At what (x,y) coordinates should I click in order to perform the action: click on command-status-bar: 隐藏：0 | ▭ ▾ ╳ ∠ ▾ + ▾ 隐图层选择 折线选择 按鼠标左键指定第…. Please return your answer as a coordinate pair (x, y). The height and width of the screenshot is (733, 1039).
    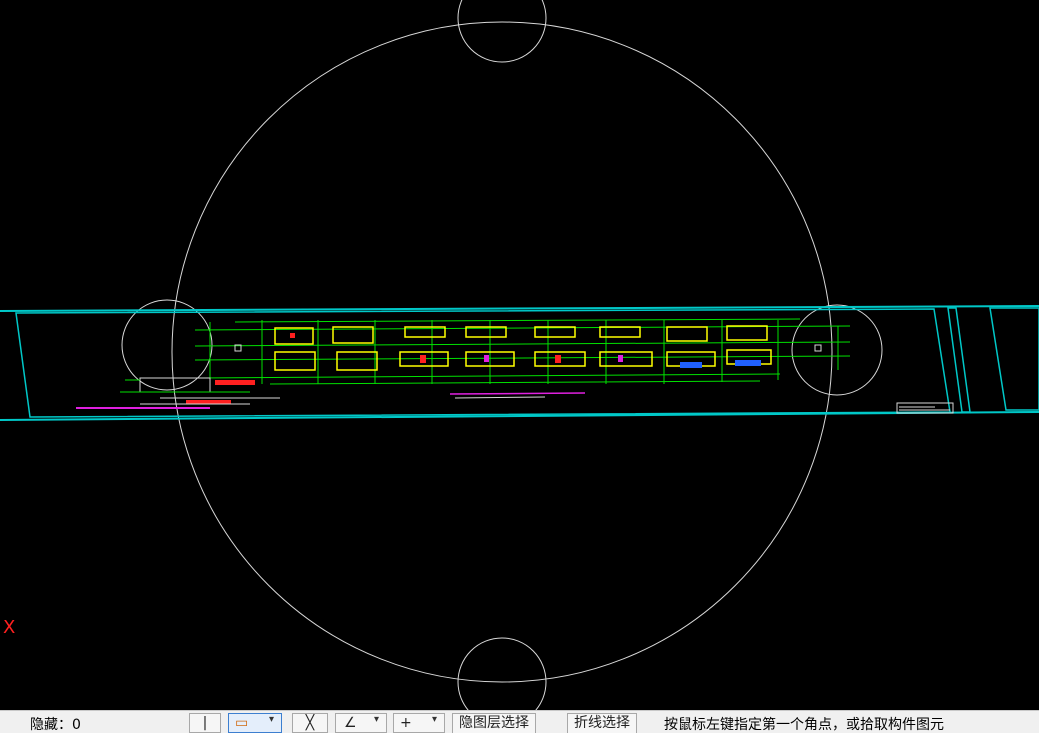
    Looking at the image, I should click on (519, 721).